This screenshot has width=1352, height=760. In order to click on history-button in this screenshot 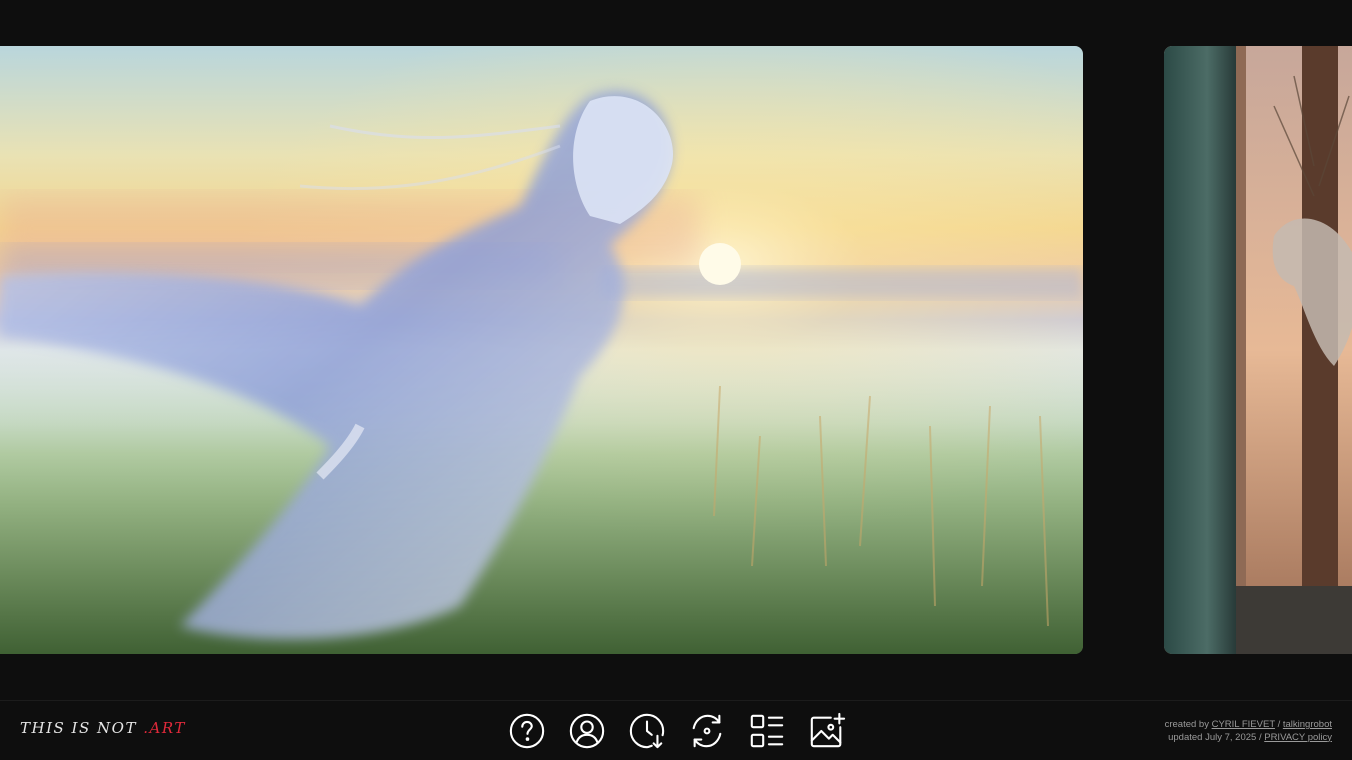, I will do `click(647, 731)`.